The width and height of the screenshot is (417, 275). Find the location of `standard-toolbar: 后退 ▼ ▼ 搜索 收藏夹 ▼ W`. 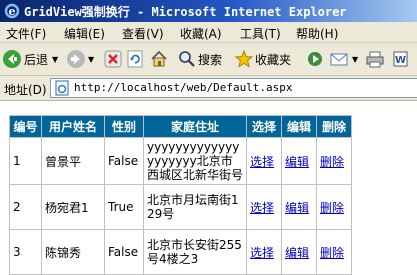

standard-toolbar: 后退 ▼ ▼ 搜索 收藏夹 ▼ W is located at coordinates (208, 59).